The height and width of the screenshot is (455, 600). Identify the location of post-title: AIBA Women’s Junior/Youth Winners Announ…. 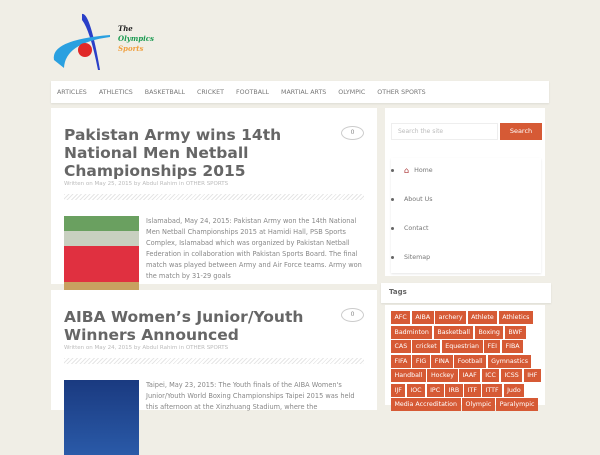
(194, 326).